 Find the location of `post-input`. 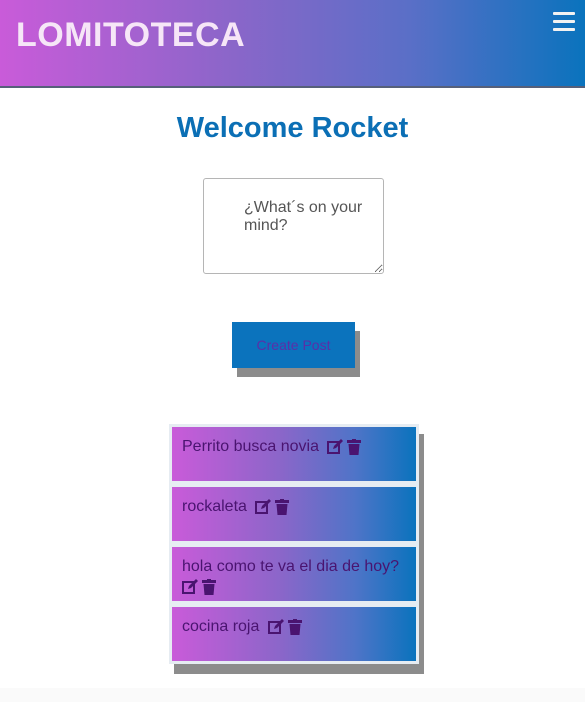

post-input is located at coordinates (293, 226).